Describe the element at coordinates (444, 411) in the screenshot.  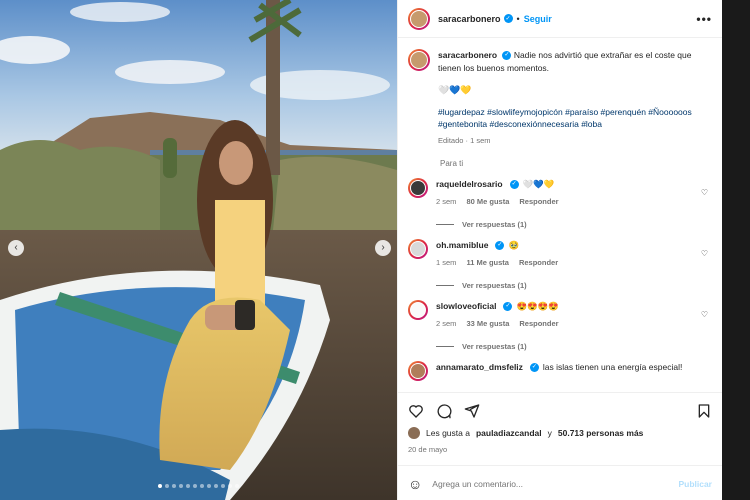
I see `comment-icon` at that location.